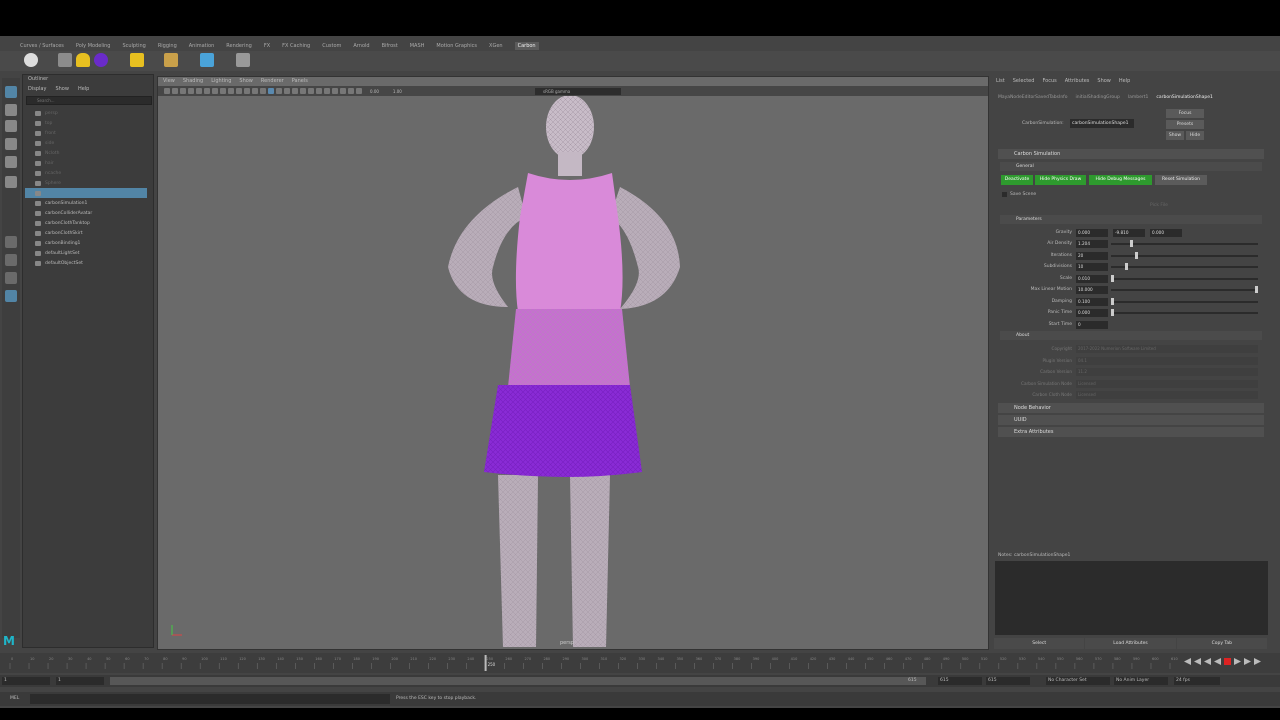  I want to click on lasso-tool-icon, so click(11, 110).